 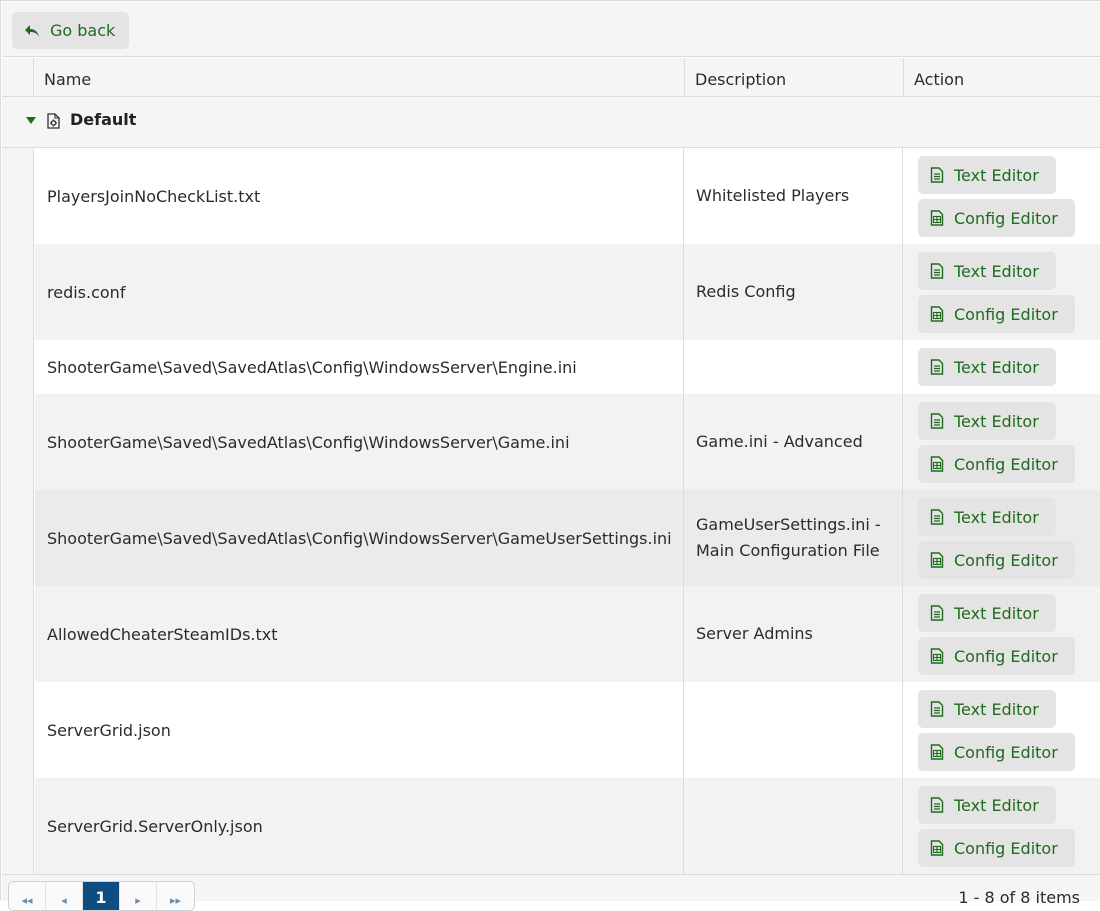 I want to click on pager-info: 1 - 8 of 8 items, so click(x=1019, y=897).